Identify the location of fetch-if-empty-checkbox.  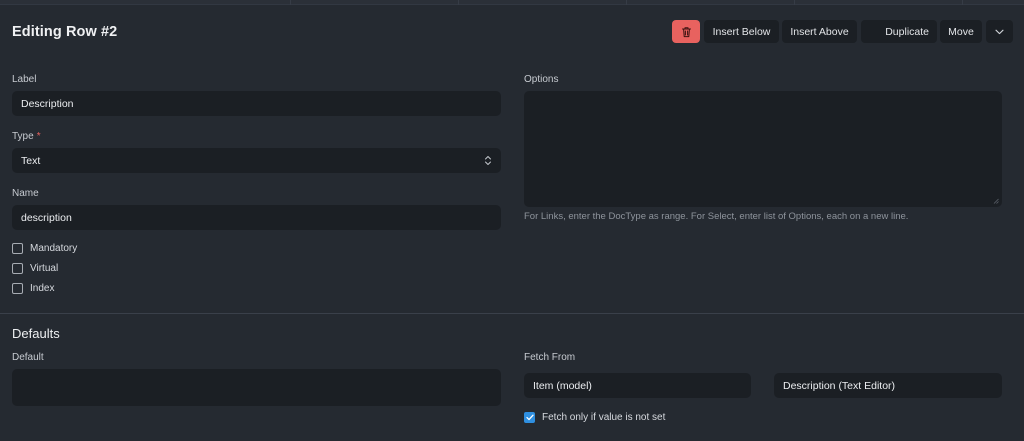
(529, 417).